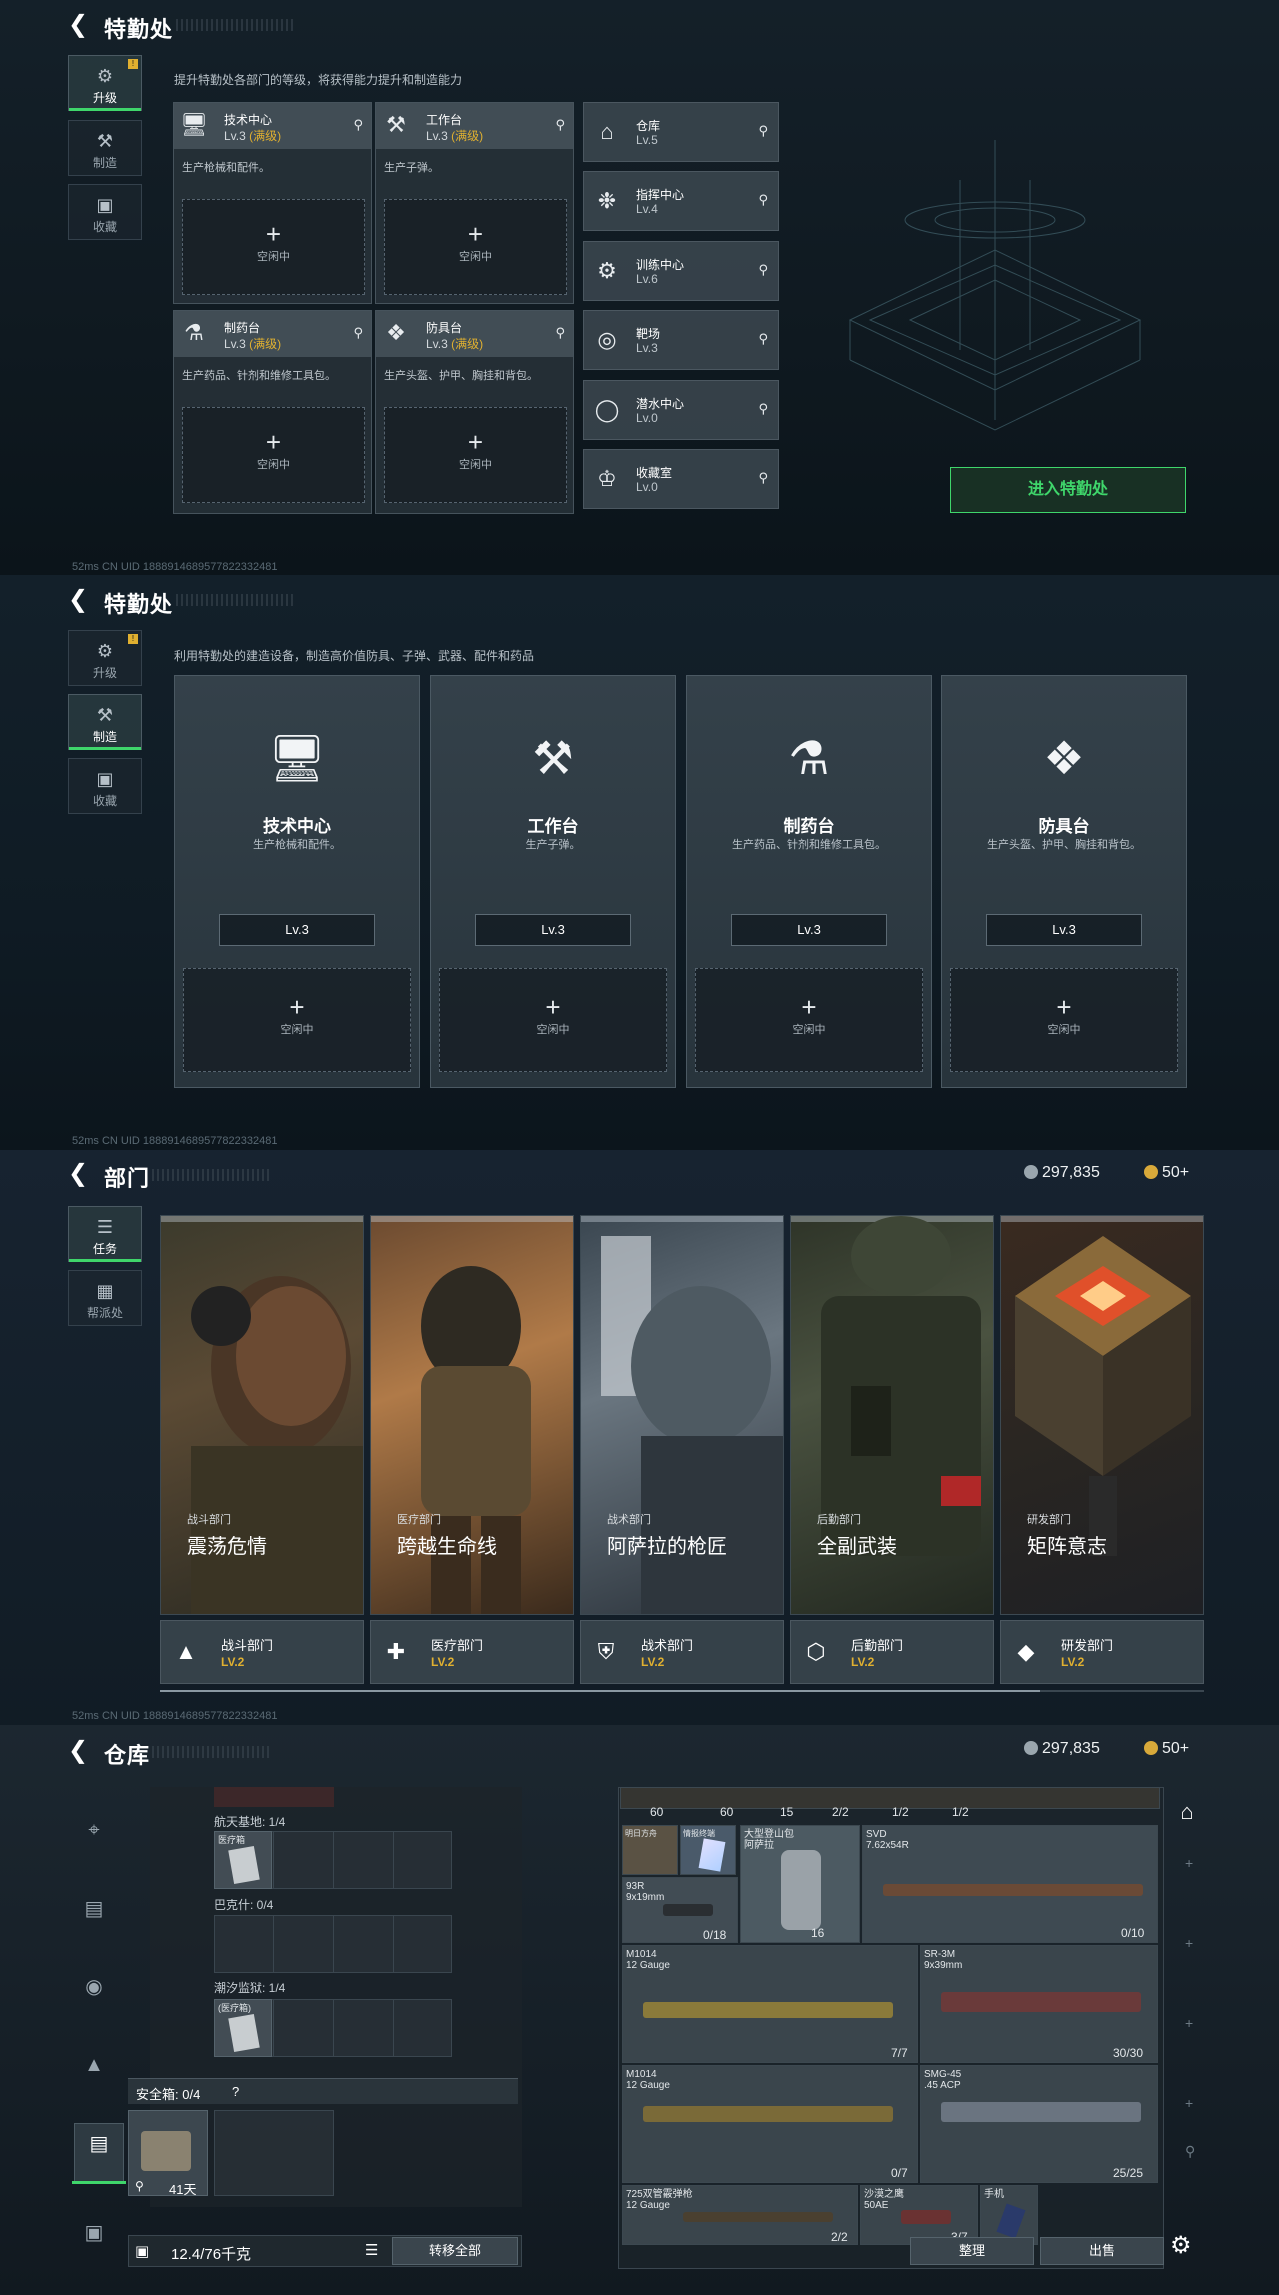  I want to click on facility-diving-center: ◯ 潜水中心 Lv.0 ⚲, so click(681, 410).